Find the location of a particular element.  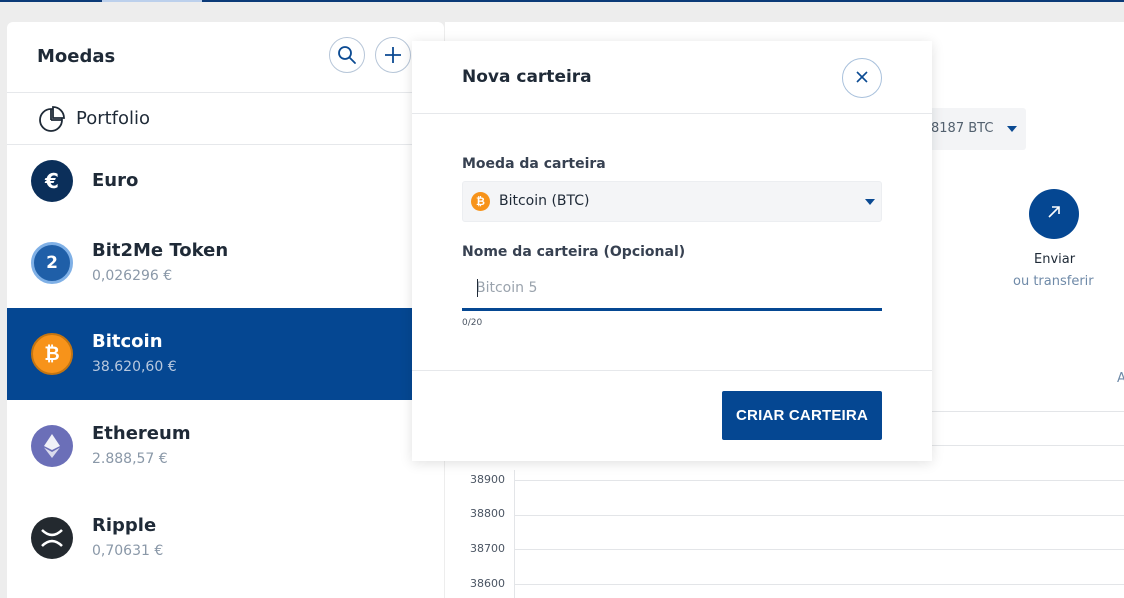

wallet-name-label: Nome da carteira (Opcional) is located at coordinates (574, 252).